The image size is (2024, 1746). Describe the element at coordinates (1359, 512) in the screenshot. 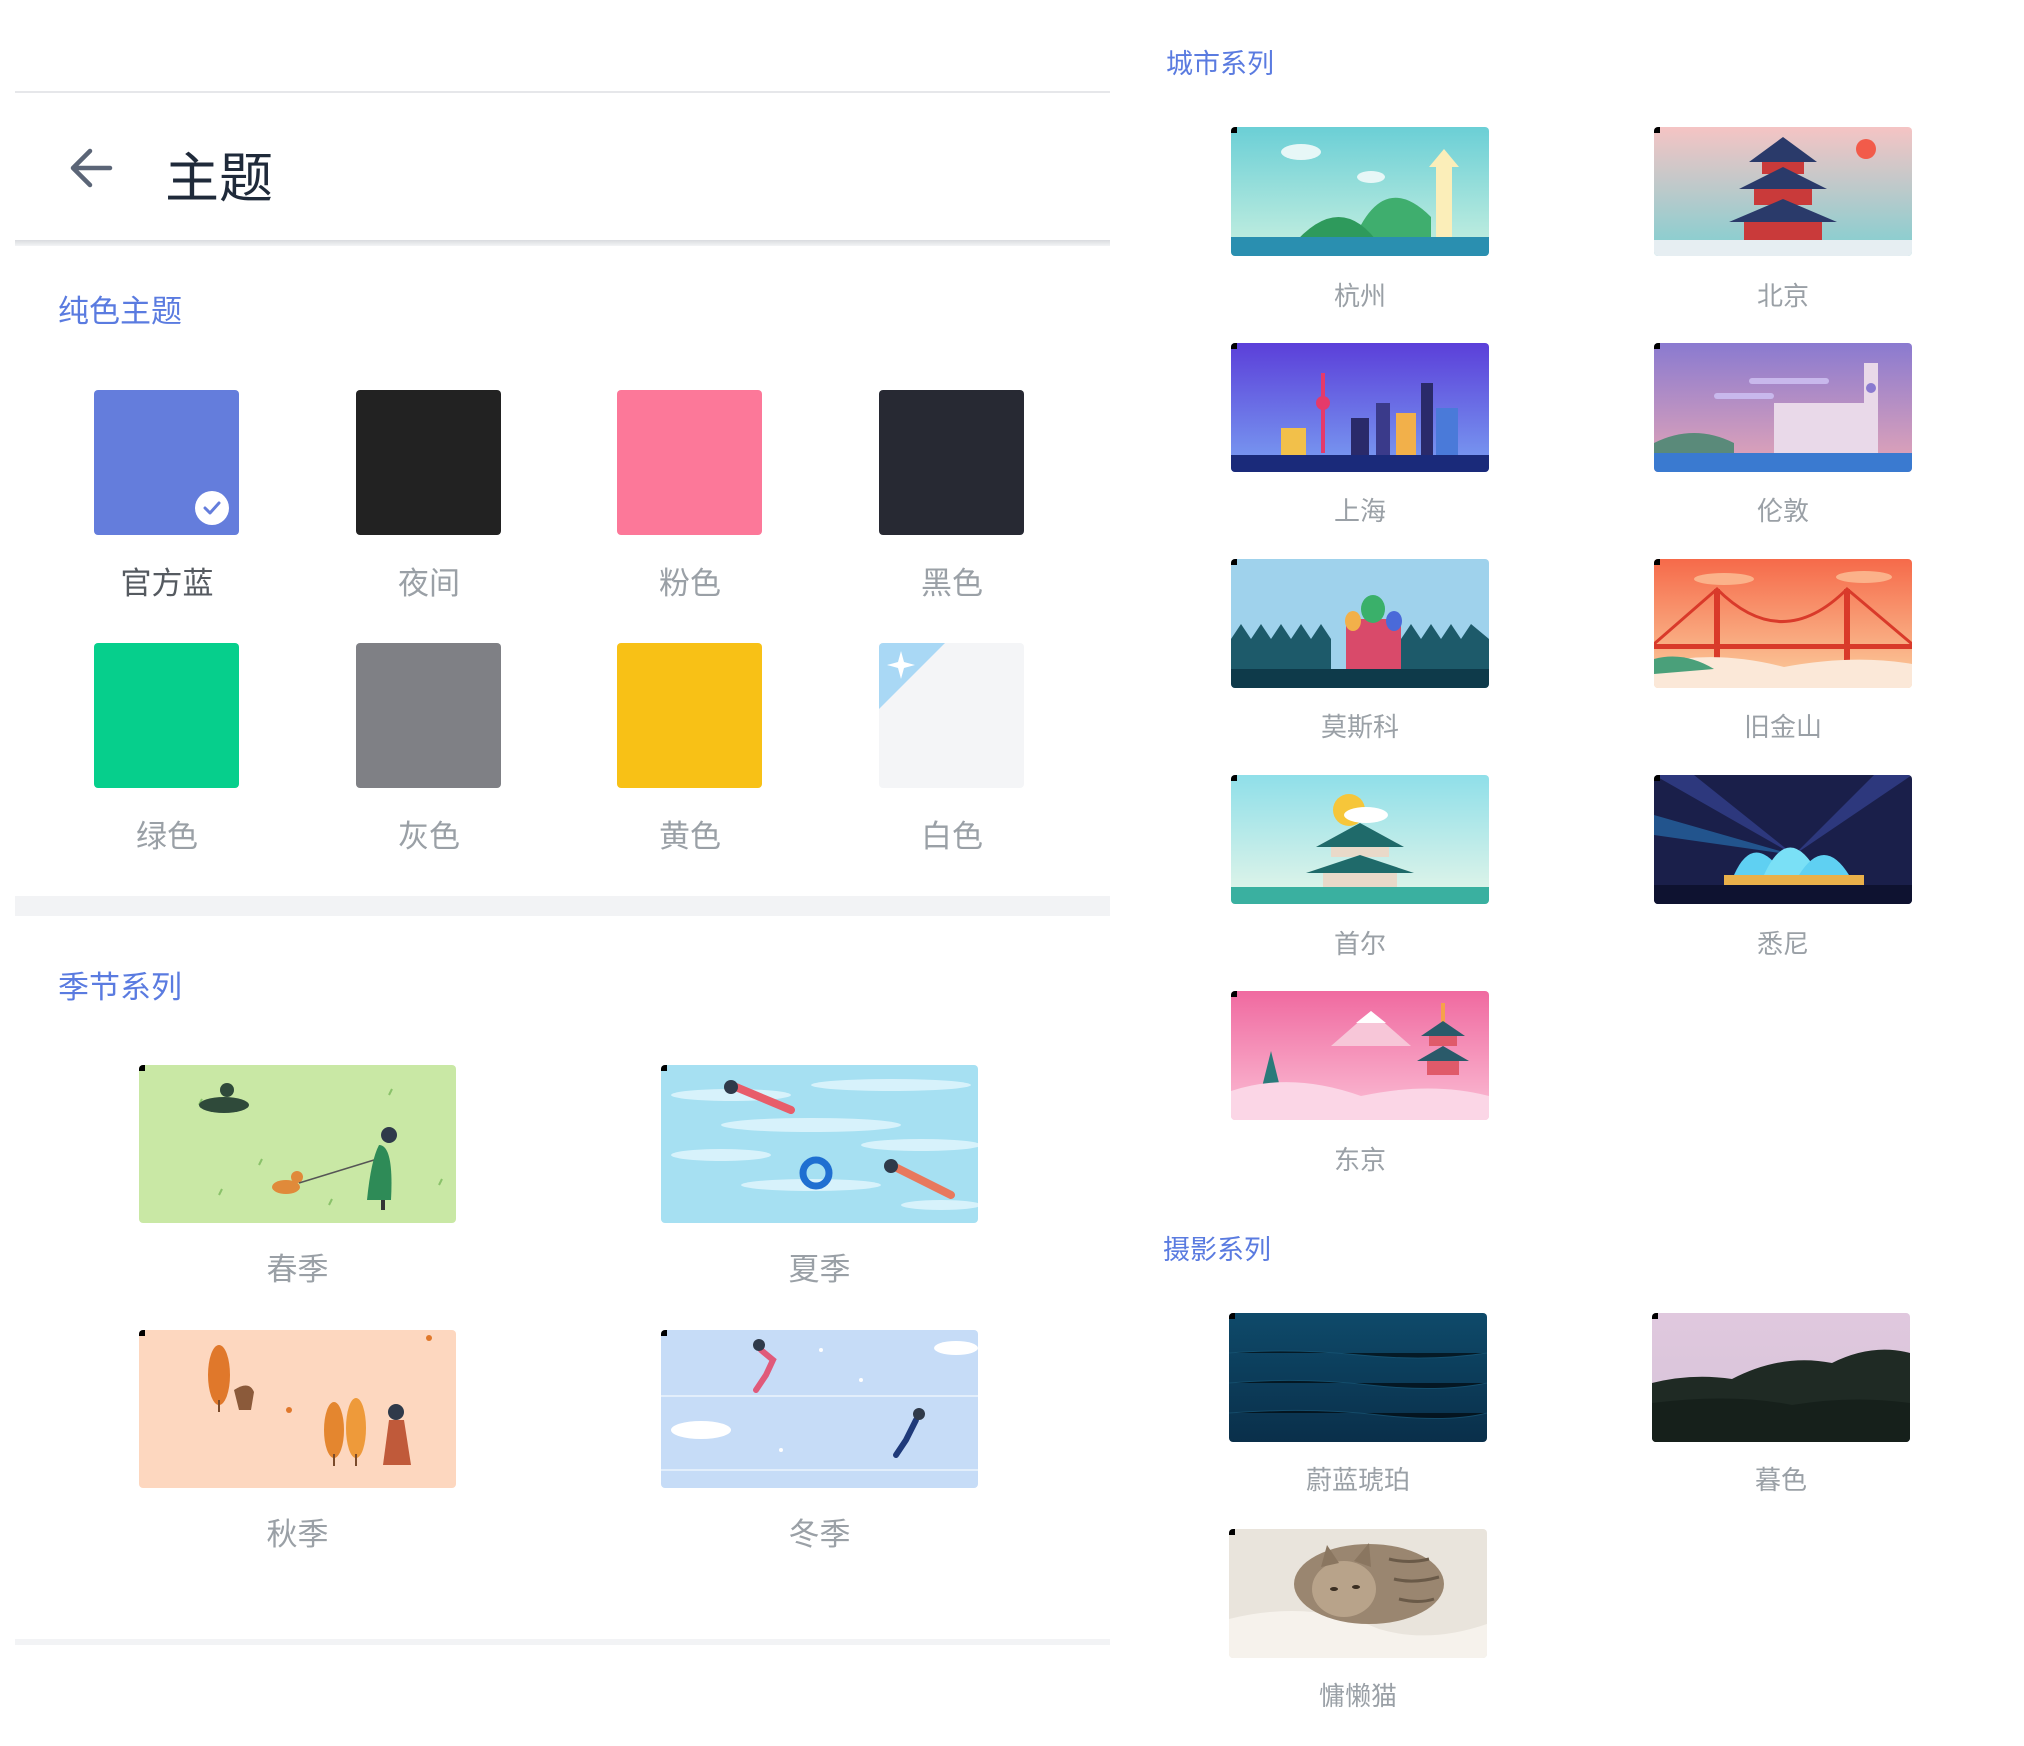

I see `city-label: 上海` at that location.